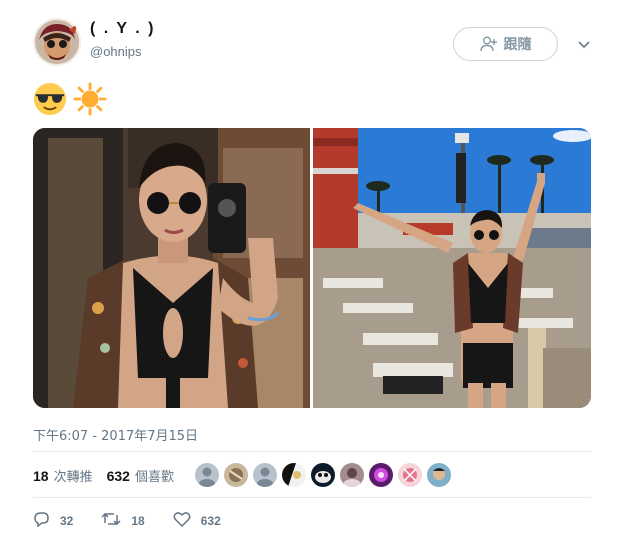  I want to click on reply-button: 32, so click(53, 520).